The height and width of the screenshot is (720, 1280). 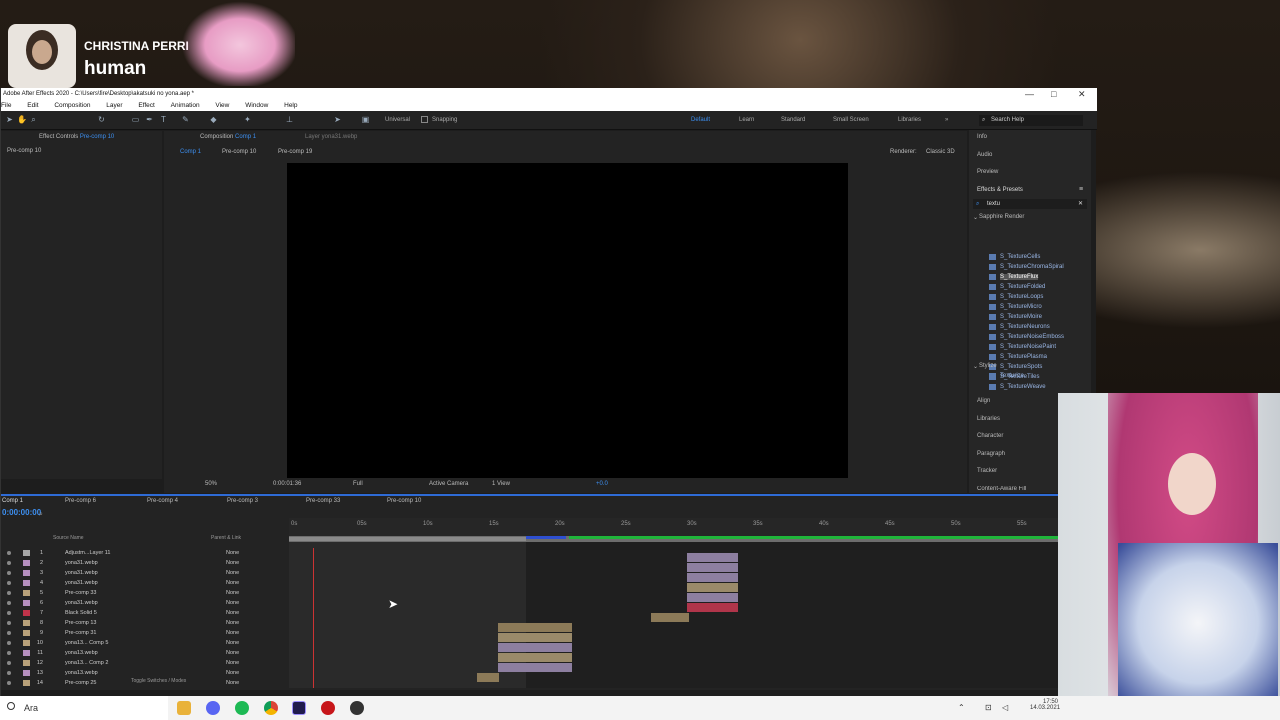 I want to click on exposure-value: +0.0, so click(x=602, y=484).